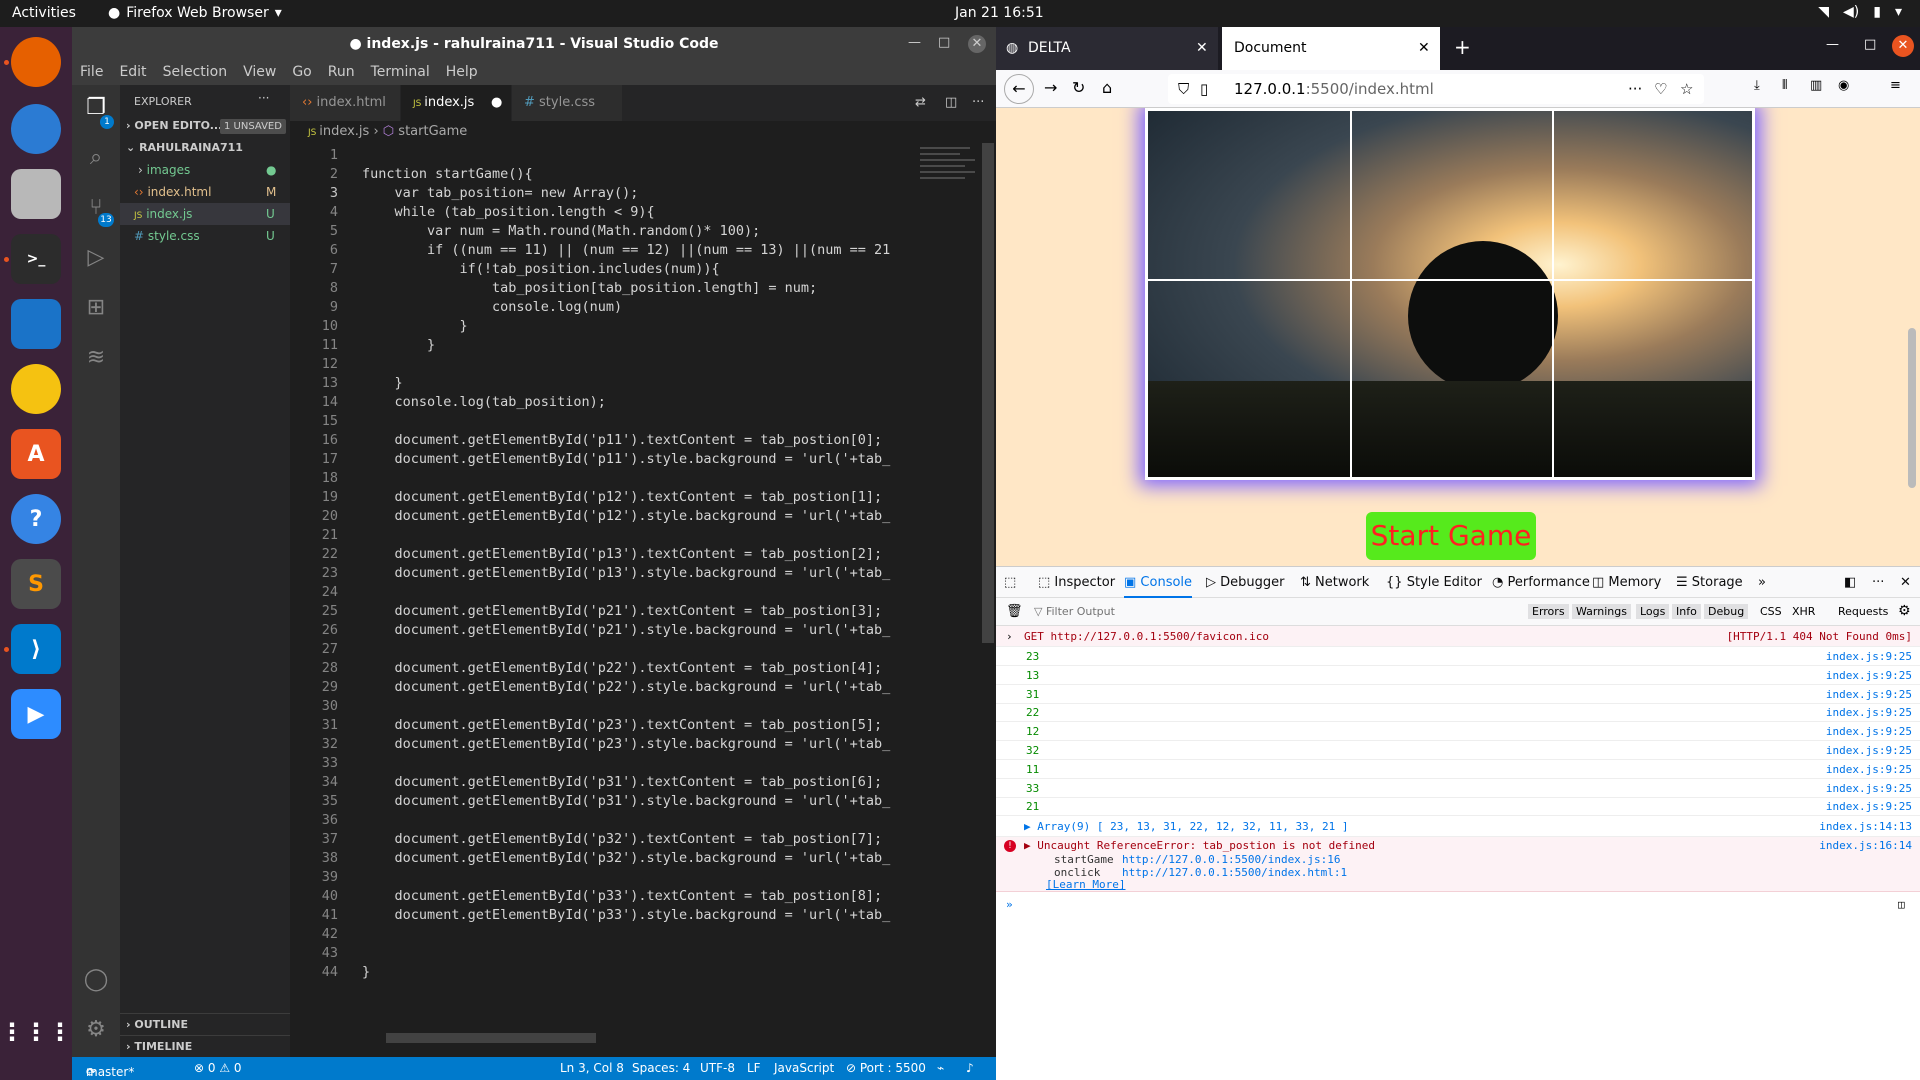  What do you see at coordinates (1050, 87) in the screenshot?
I see `forward-icon: →` at bounding box center [1050, 87].